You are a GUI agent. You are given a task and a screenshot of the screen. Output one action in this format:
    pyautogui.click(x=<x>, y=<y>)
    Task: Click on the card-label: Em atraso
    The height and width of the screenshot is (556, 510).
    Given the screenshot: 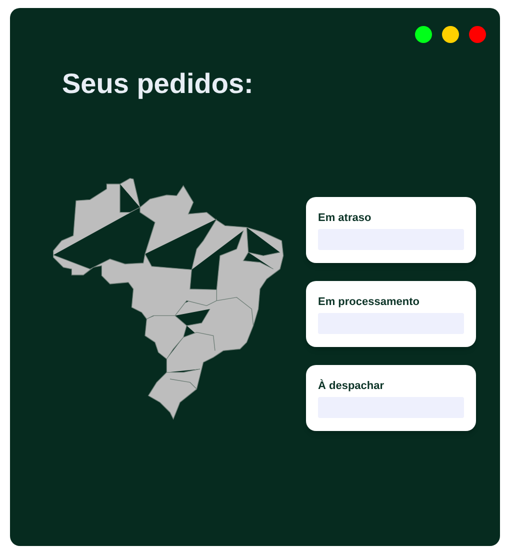 What is the action you would take?
    pyautogui.click(x=345, y=218)
    